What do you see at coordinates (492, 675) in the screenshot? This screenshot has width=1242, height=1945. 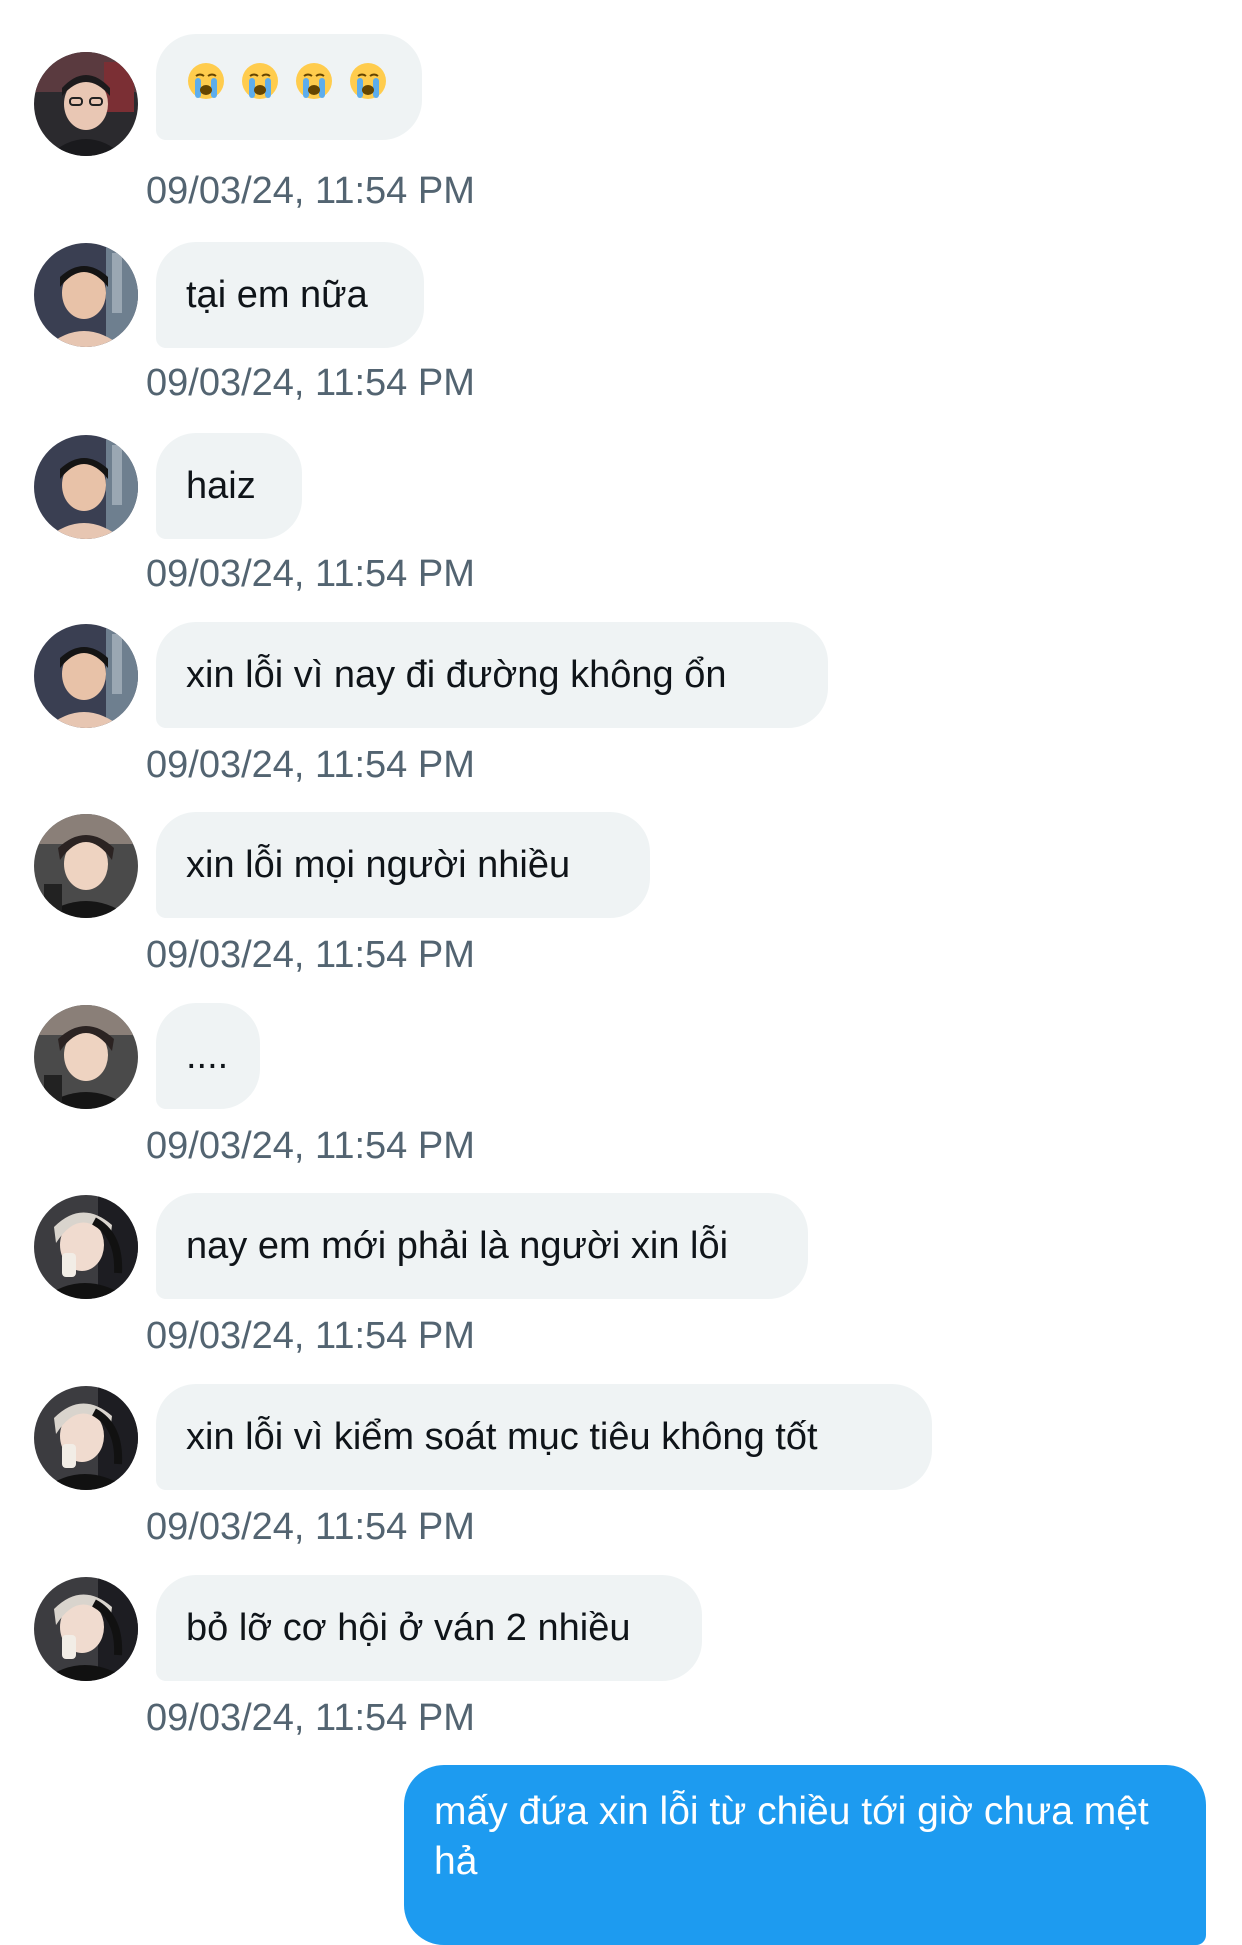 I see `message-bubble: xin lỗi vì nay đi đường không ổn` at bounding box center [492, 675].